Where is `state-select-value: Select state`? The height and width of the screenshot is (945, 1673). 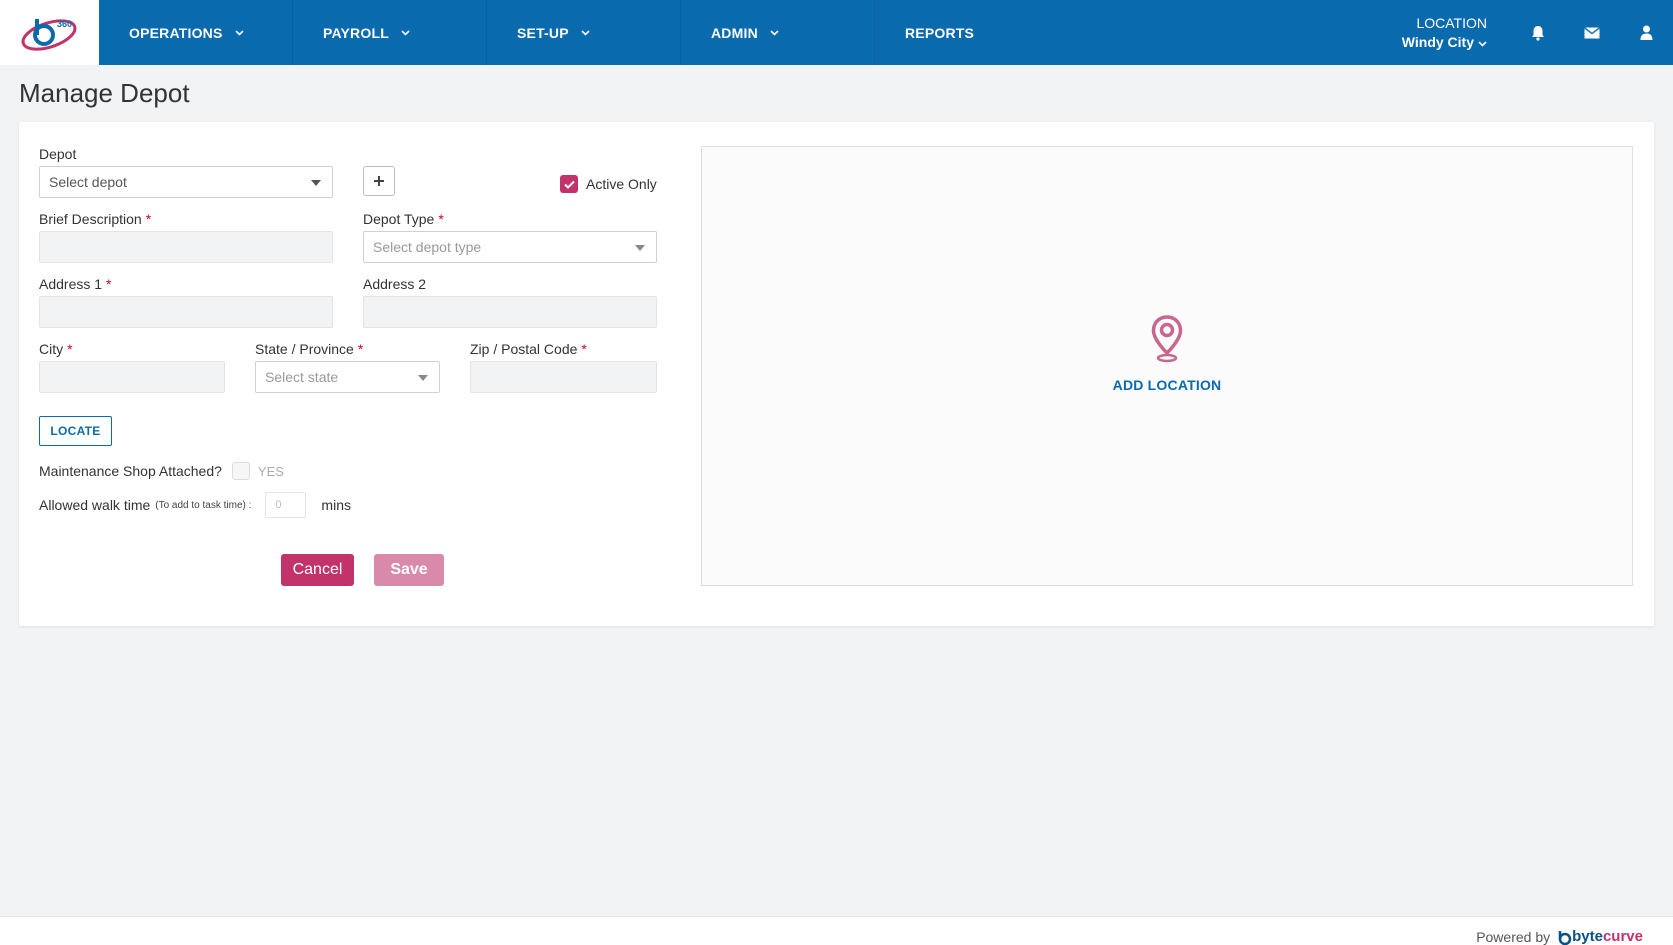 state-select-value: Select state is located at coordinates (302, 377).